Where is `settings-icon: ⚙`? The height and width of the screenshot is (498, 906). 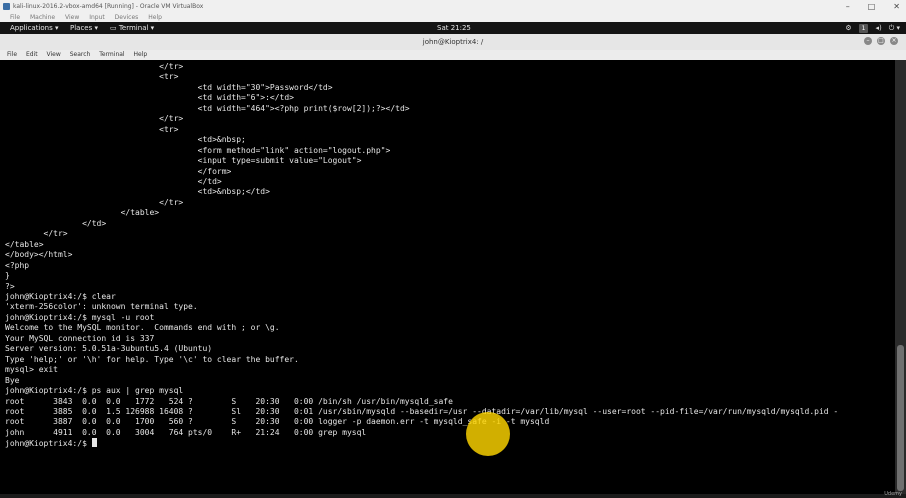
settings-icon: ⚙ is located at coordinates (848, 28).